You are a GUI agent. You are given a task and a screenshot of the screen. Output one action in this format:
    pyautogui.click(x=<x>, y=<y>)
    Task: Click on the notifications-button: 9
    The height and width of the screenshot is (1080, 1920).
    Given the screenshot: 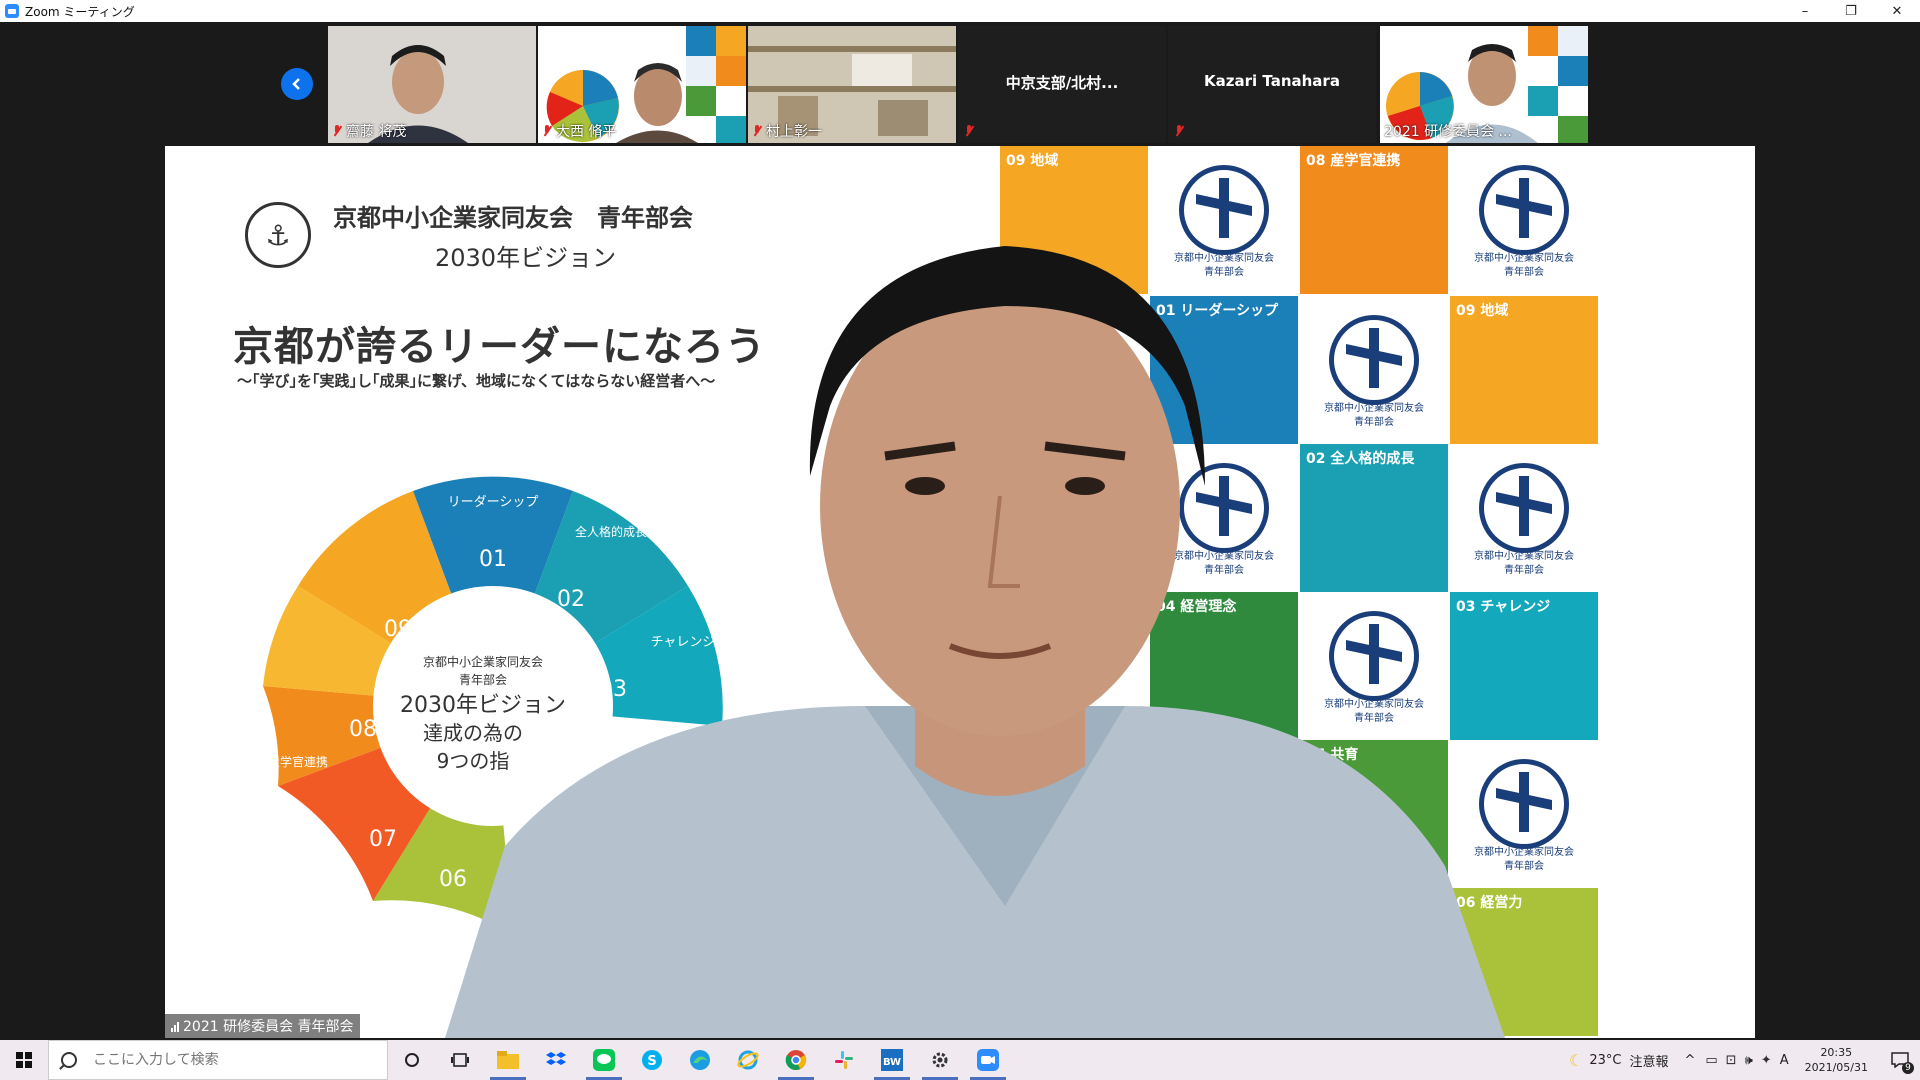 What is the action you would take?
    pyautogui.click(x=1900, y=1060)
    